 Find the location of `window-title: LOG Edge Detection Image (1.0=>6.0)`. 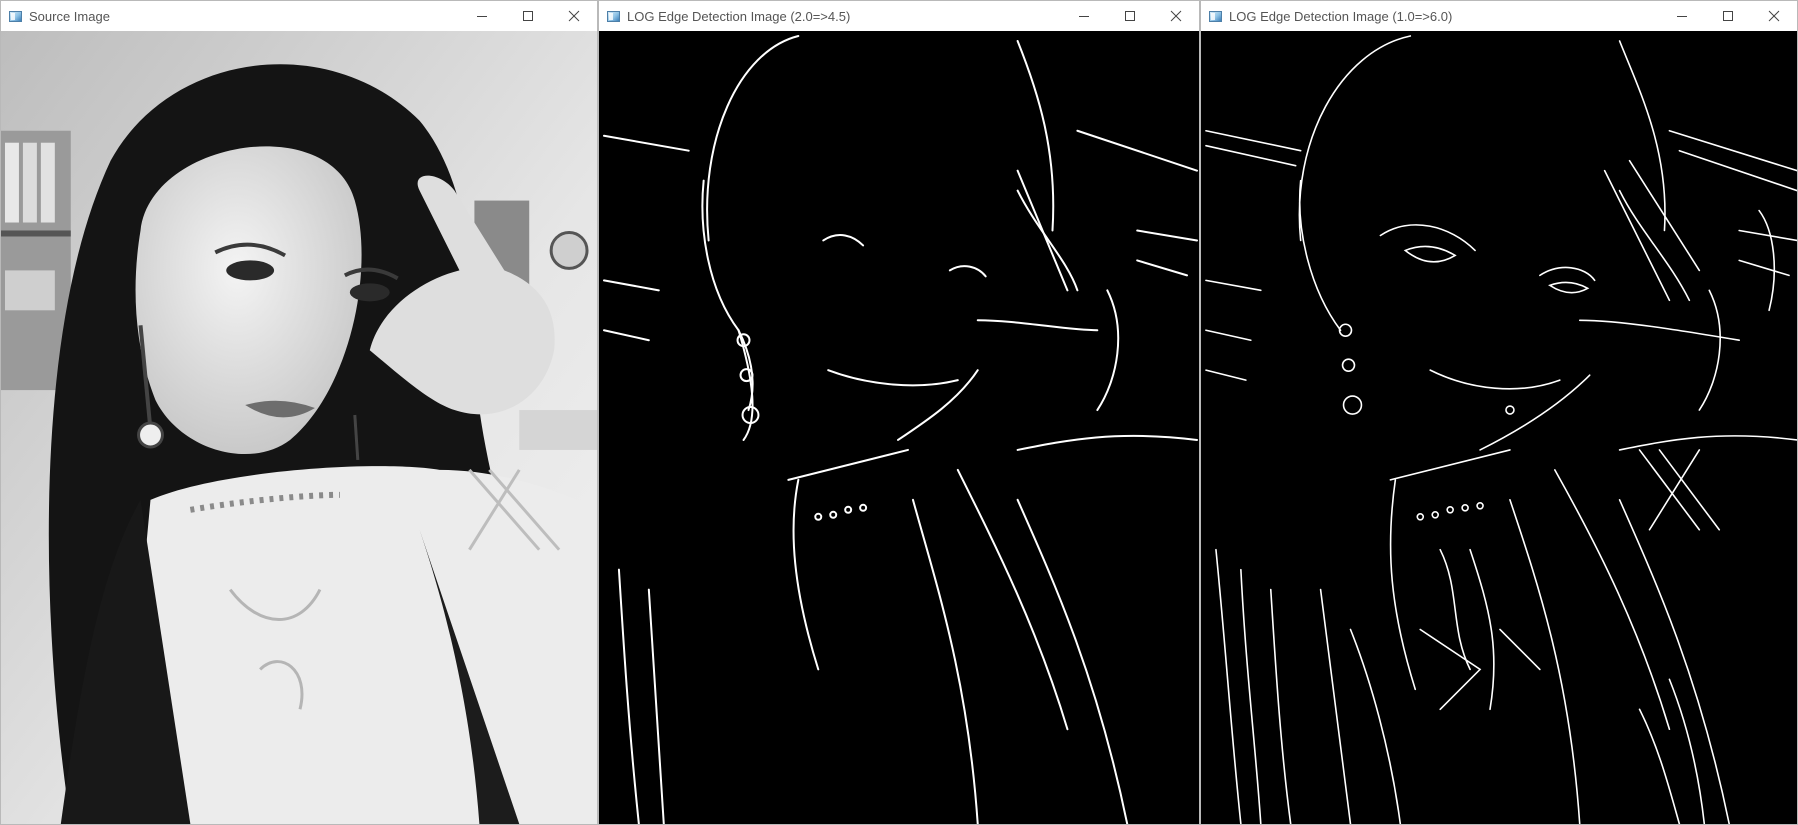

window-title: LOG Edge Detection Image (1.0=>6.0) is located at coordinates (1341, 16).